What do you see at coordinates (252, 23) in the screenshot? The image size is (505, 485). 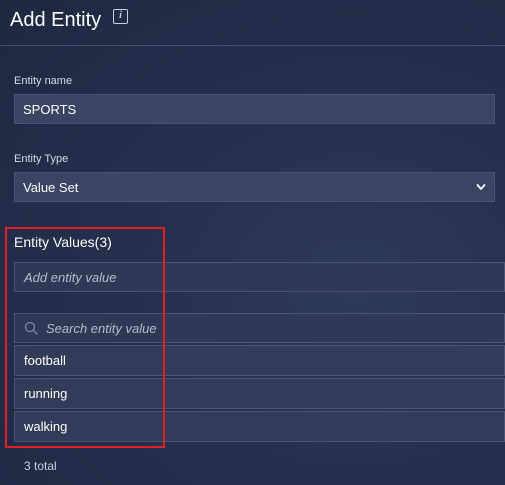 I see `page-header: Add Entity i` at bounding box center [252, 23].